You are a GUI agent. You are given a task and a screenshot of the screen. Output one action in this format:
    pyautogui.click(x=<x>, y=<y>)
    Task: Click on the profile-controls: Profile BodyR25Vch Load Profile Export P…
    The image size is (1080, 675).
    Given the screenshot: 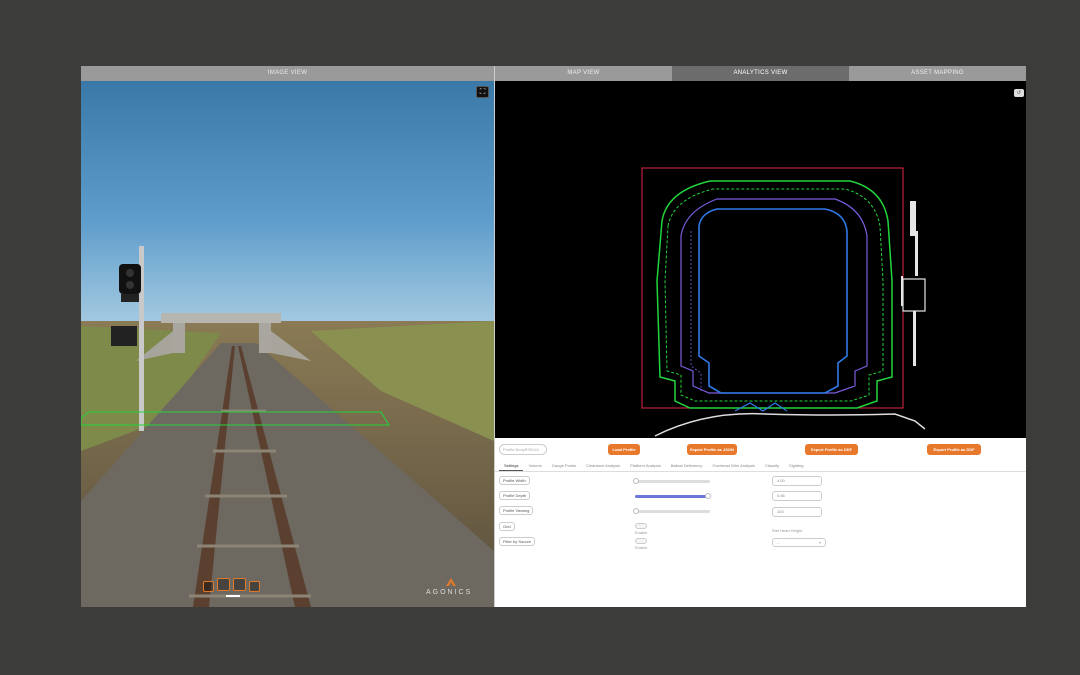 What is the action you would take?
    pyautogui.click(x=760, y=449)
    